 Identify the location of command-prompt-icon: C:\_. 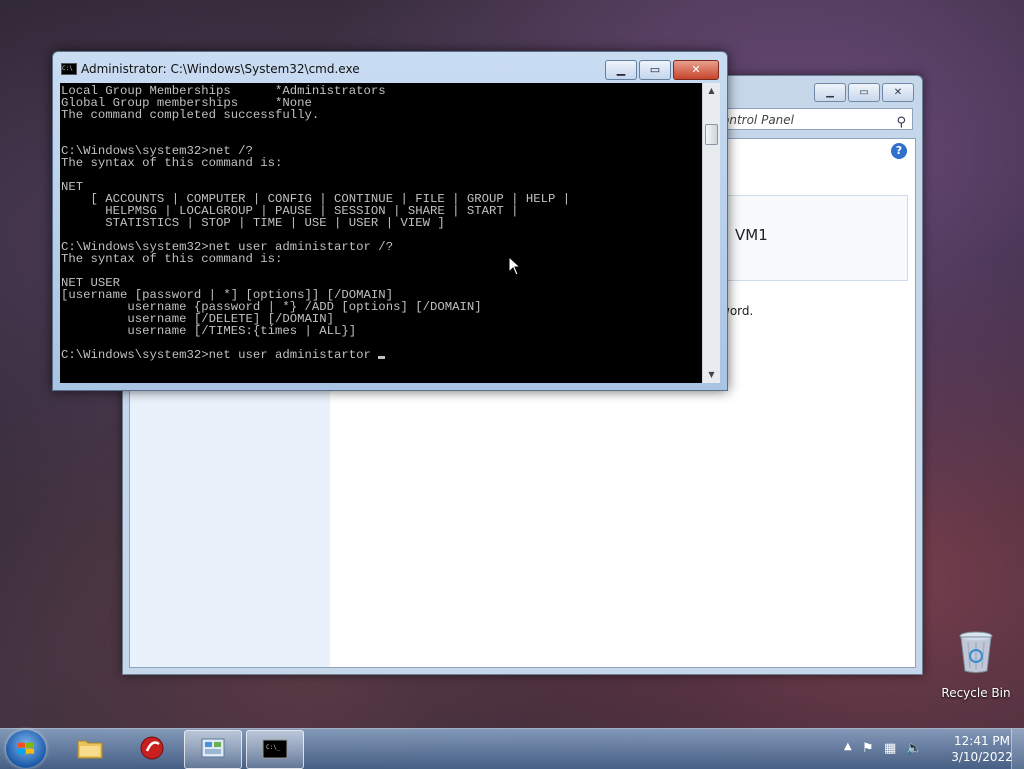
(275, 749).